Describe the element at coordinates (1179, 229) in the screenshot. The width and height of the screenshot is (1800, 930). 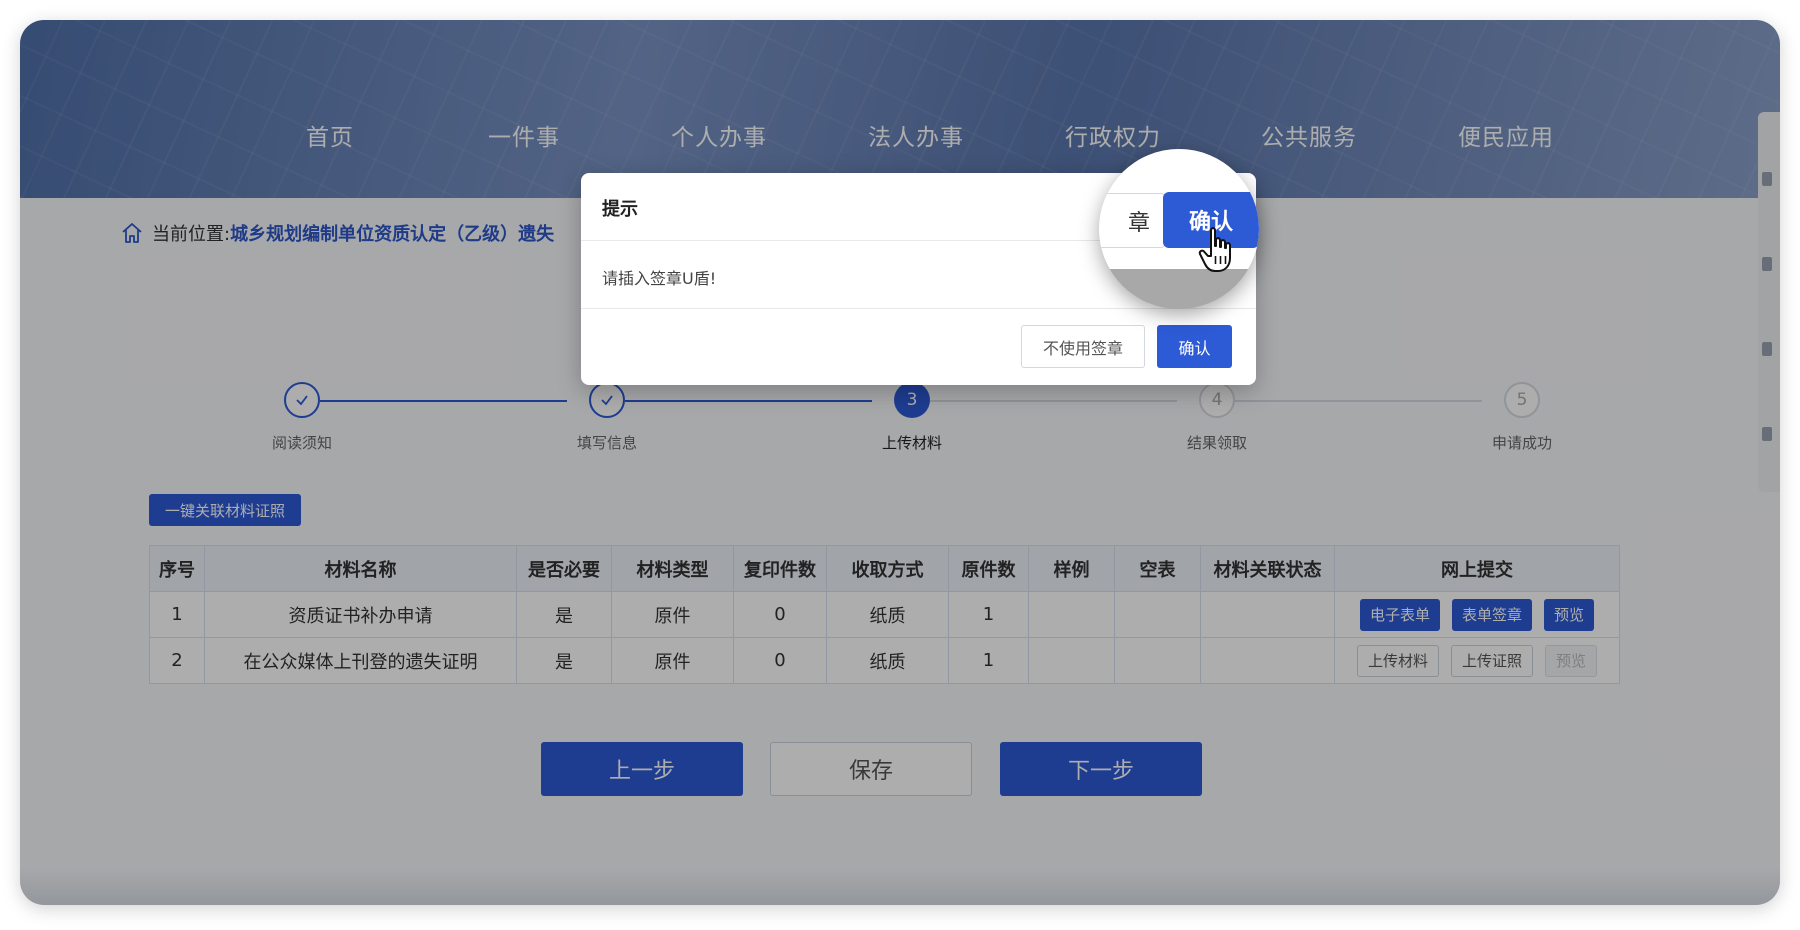
I see `zoom-magnifier: 章 确认` at that location.